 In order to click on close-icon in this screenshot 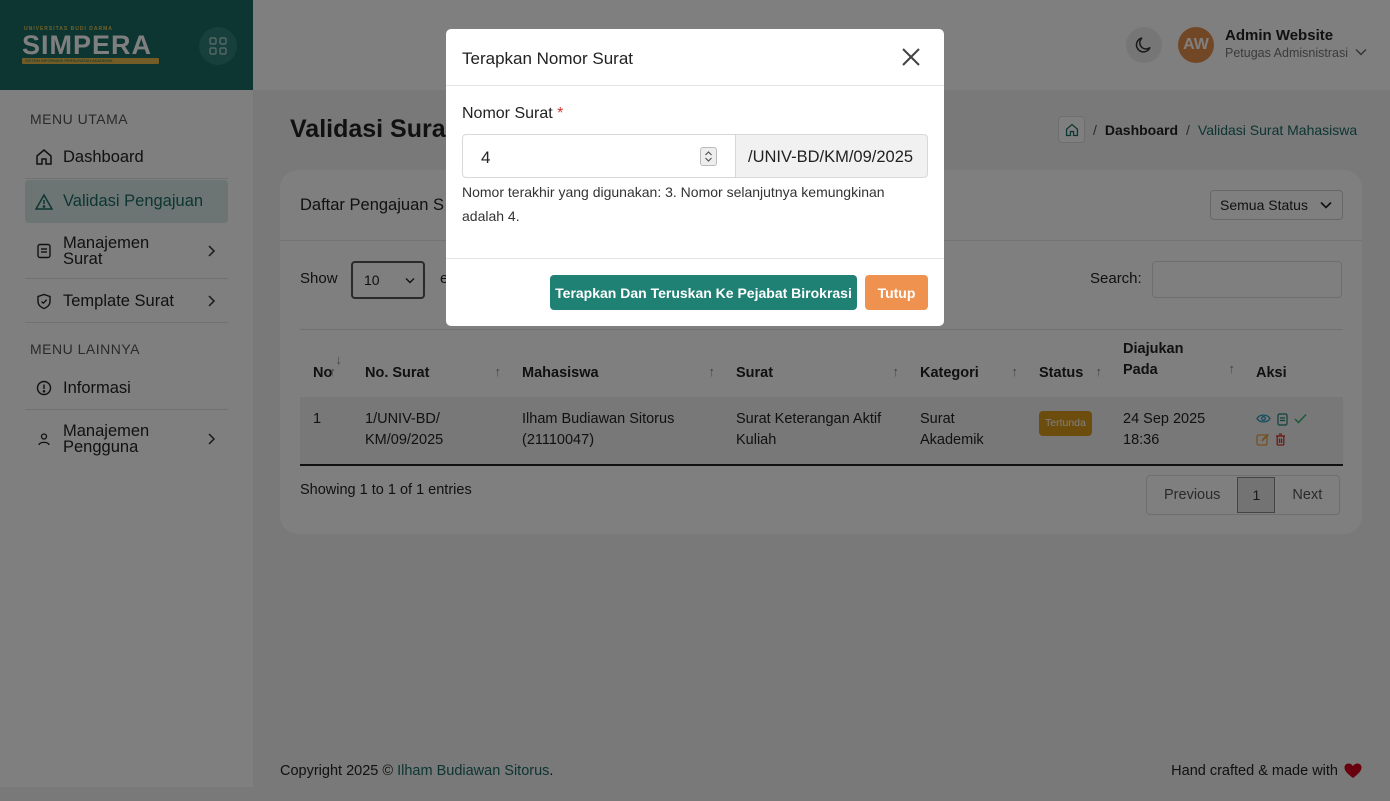, I will do `click(911, 57)`.